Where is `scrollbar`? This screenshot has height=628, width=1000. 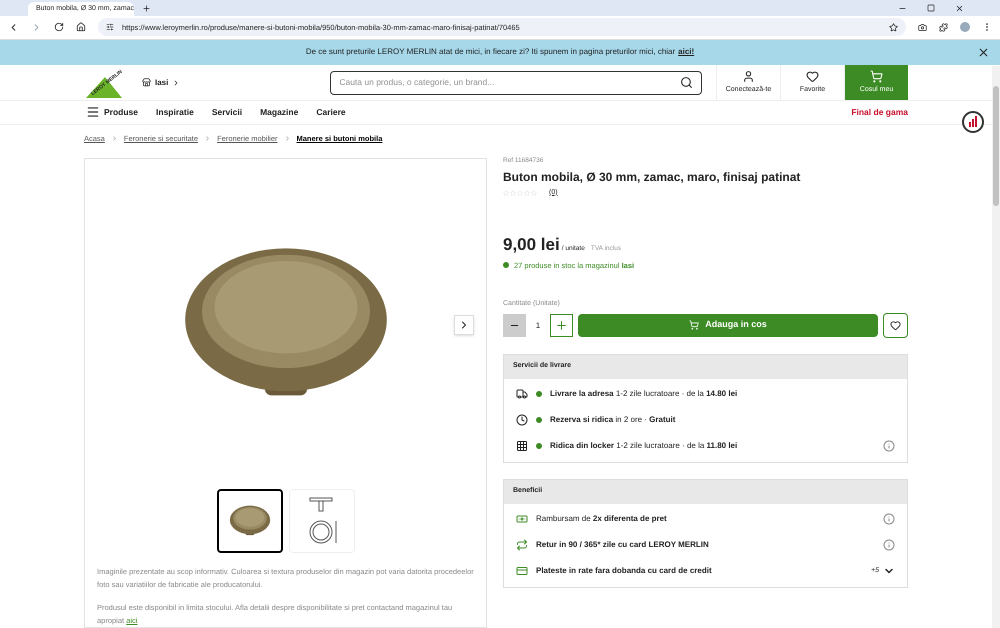 scrollbar is located at coordinates (996, 347).